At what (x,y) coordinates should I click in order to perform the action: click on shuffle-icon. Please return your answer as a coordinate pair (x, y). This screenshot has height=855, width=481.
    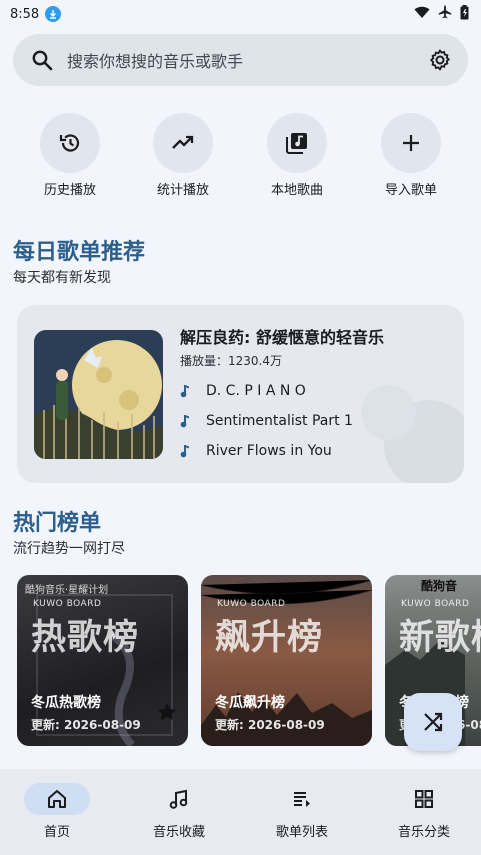
    Looking at the image, I should click on (433, 722).